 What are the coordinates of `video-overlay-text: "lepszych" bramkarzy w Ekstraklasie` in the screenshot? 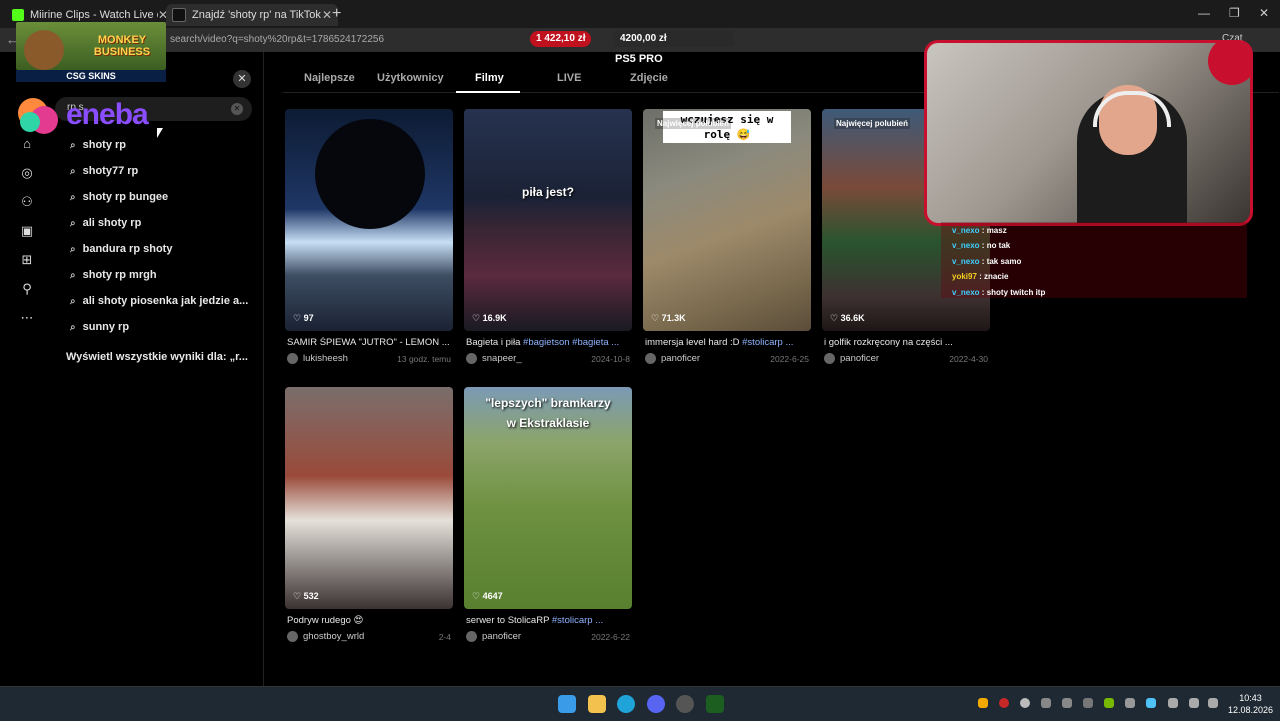 It's located at (548, 413).